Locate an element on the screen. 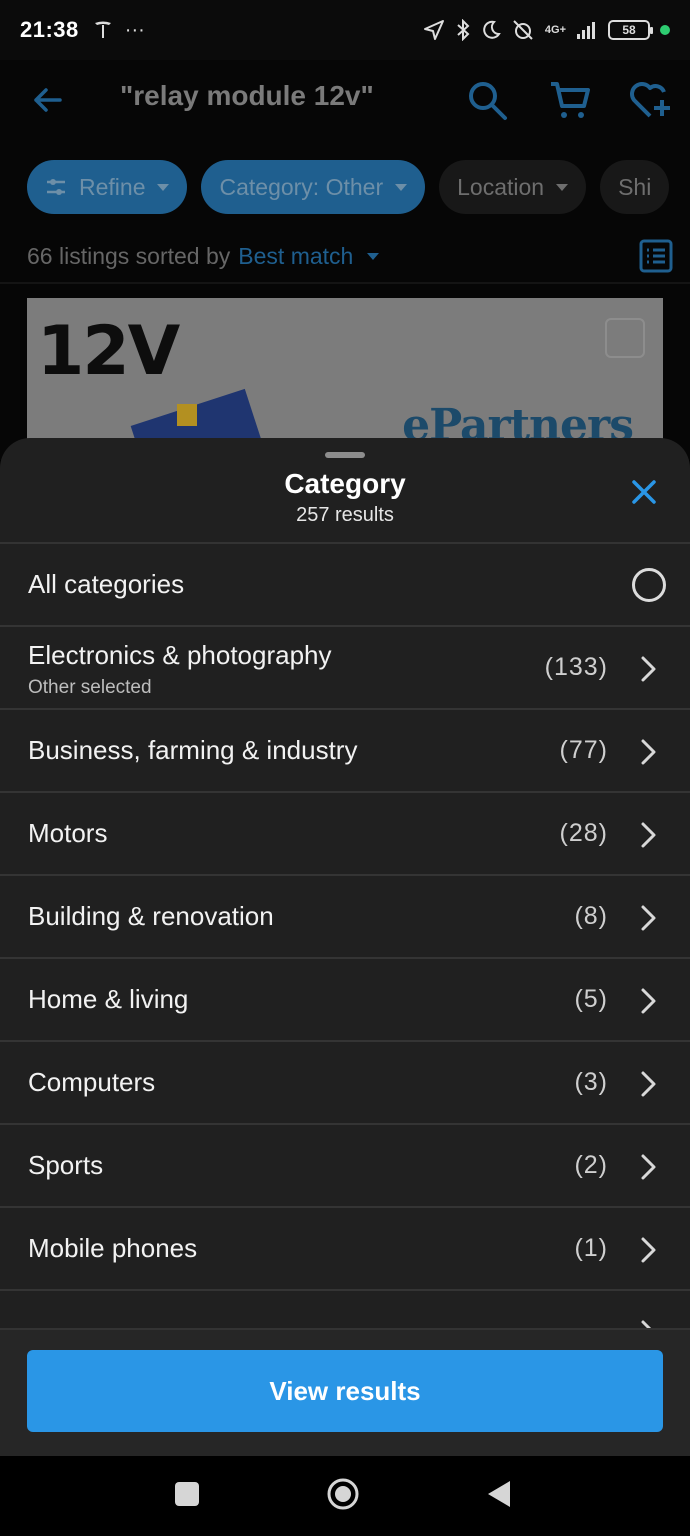 This screenshot has width=690, height=1536. category-count: (1) is located at coordinates (591, 1248).